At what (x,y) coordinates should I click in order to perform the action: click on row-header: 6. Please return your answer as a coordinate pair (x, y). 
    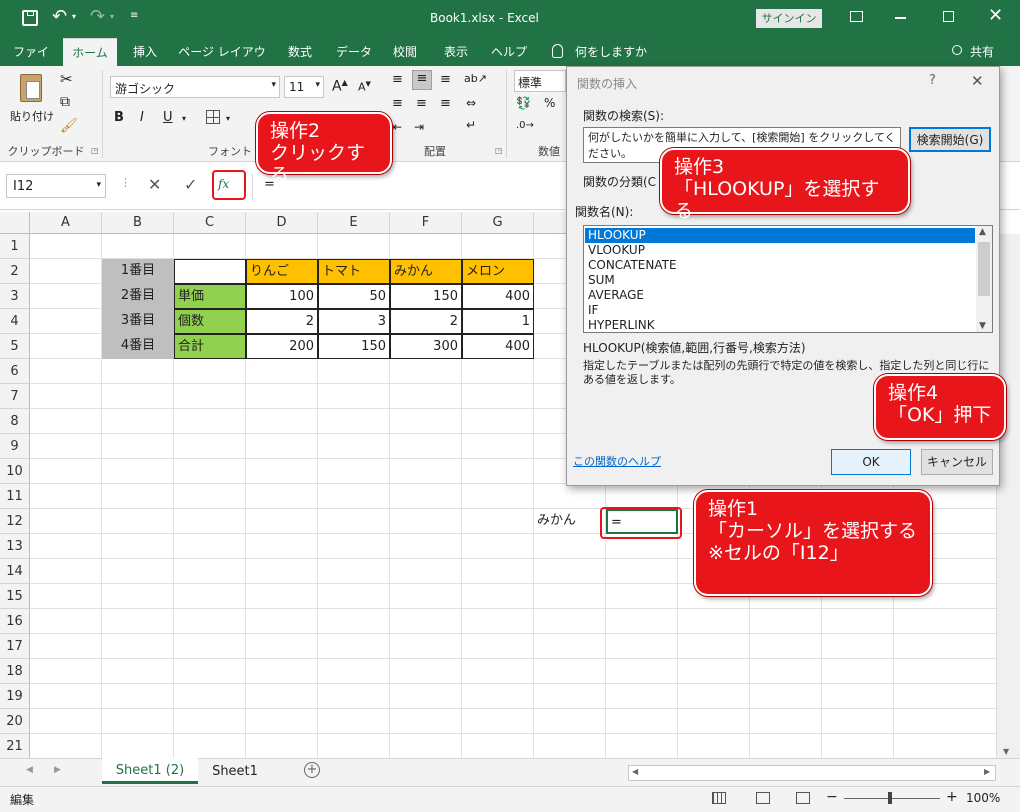
    Looking at the image, I should click on (15, 371).